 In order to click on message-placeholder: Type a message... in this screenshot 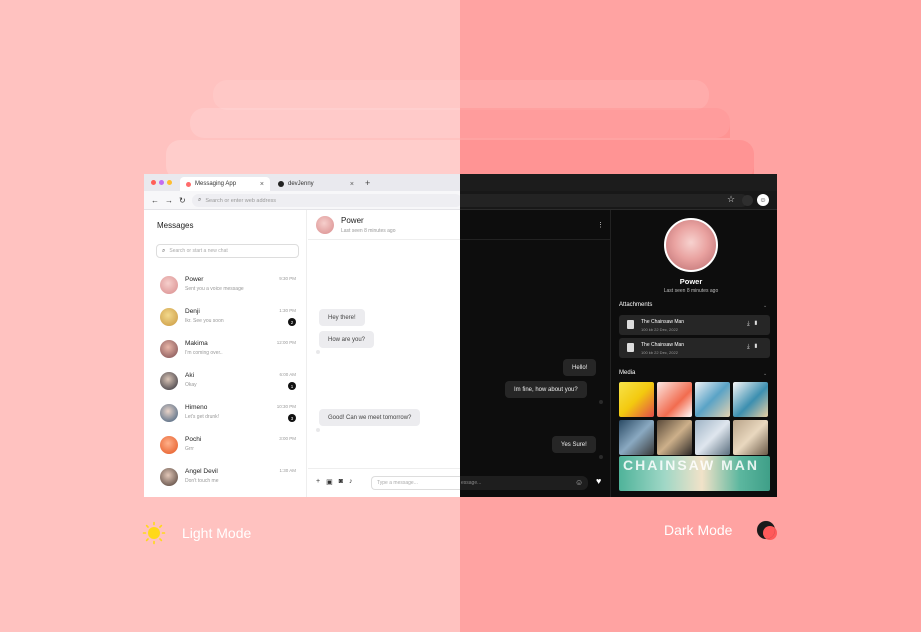, I will do `click(397, 483)`.